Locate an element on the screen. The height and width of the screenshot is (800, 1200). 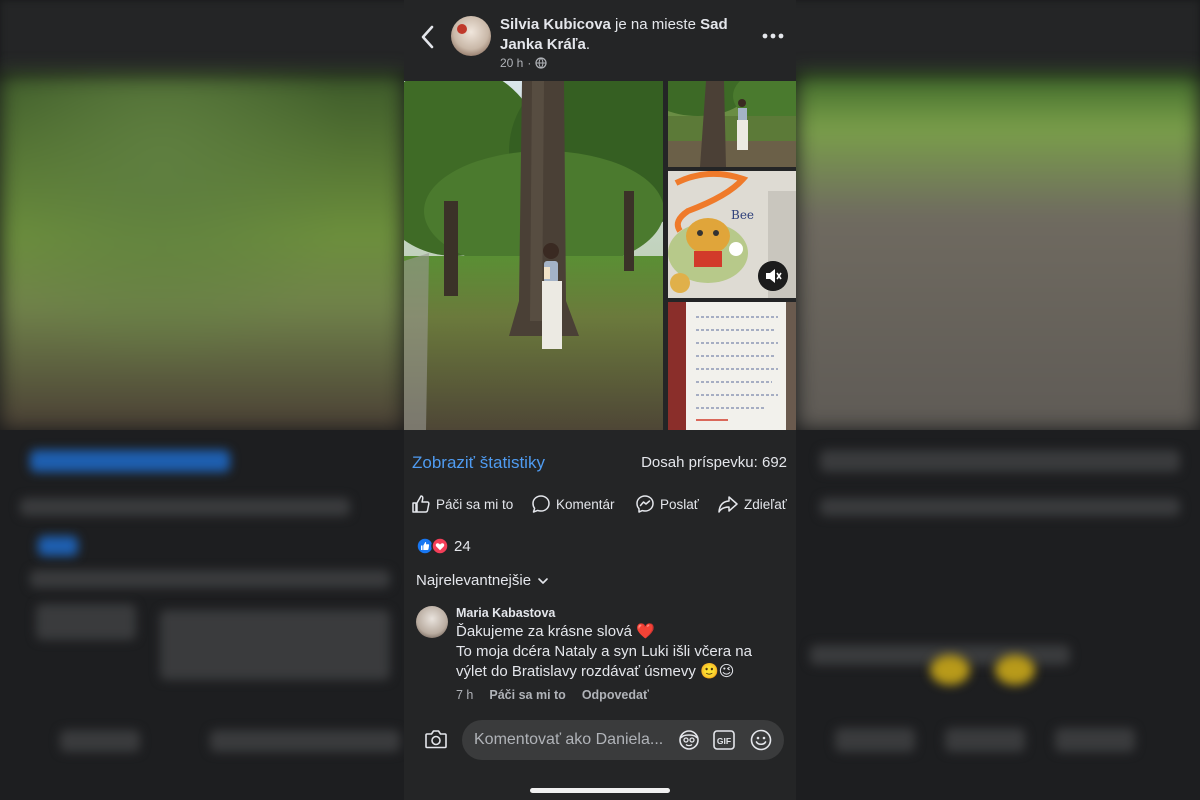
location-connector: je na mieste is located at coordinates (655, 24).